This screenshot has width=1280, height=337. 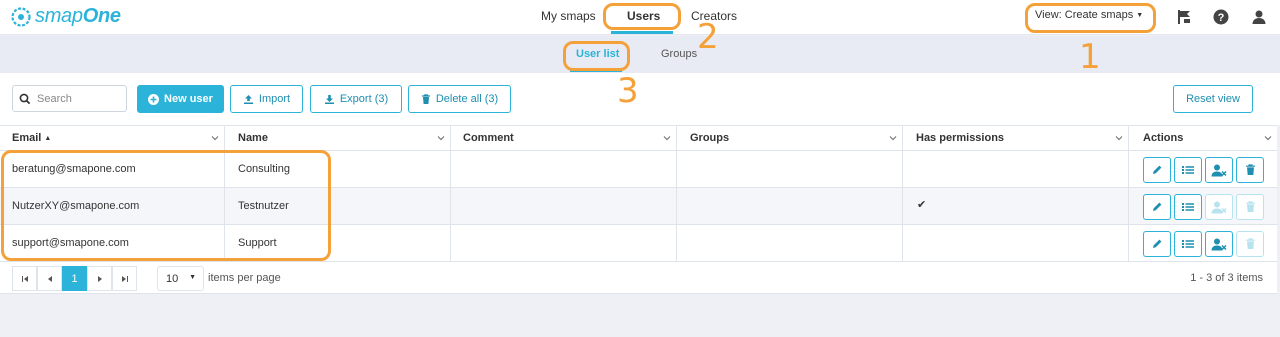 I want to click on items-per-page-label: items per page, so click(x=244, y=278).